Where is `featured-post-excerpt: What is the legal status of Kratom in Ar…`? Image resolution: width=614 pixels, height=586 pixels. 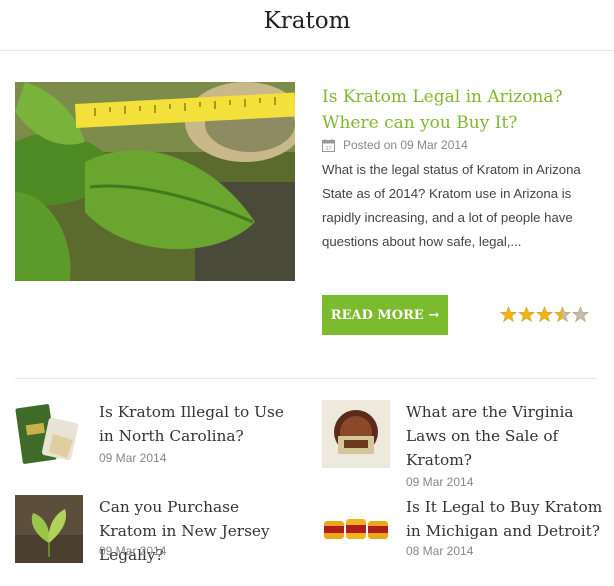
featured-post-excerpt: What is the legal status of Kratom in Ar… is located at coordinates (451, 205).